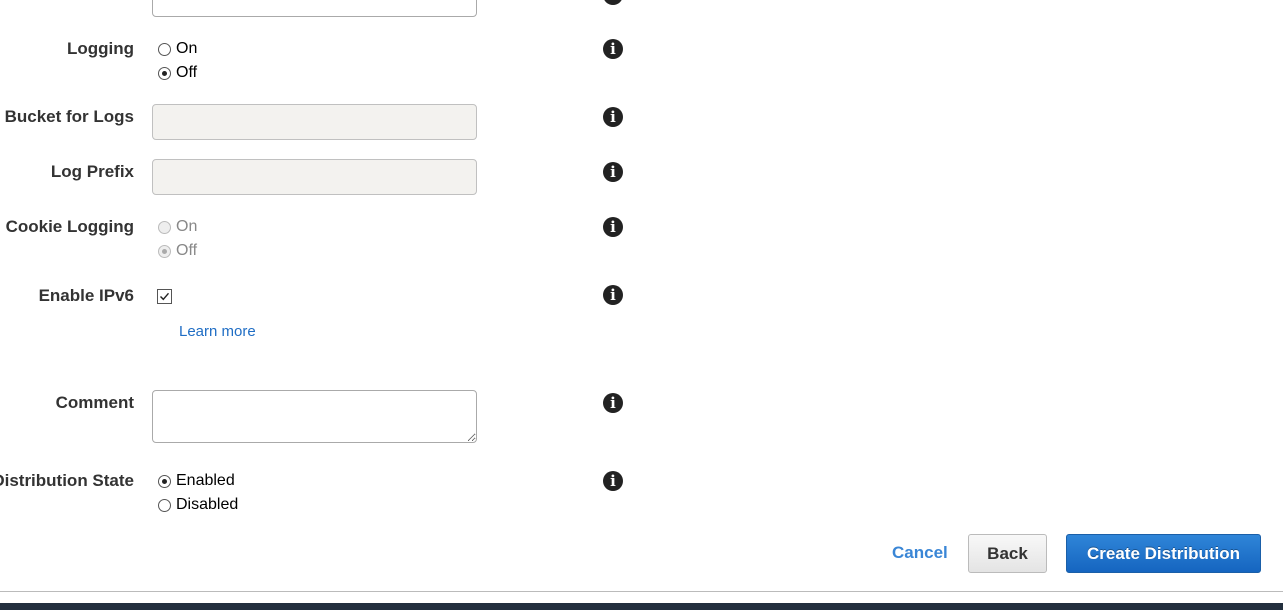 The width and height of the screenshot is (1283, 610). I want to click on log-prefix-label: Log Prefix, so click(92, 171).